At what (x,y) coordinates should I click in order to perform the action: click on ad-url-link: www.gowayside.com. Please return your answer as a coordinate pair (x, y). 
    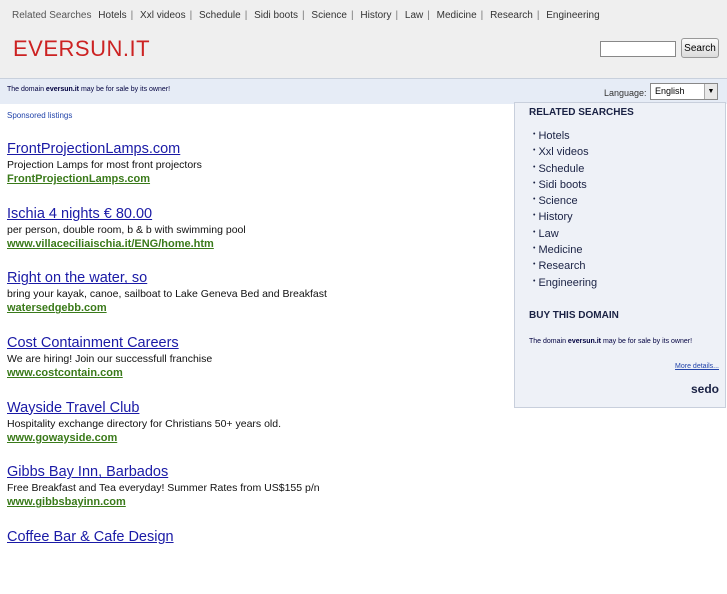
    Looking at the image, I should click on (252, 438).